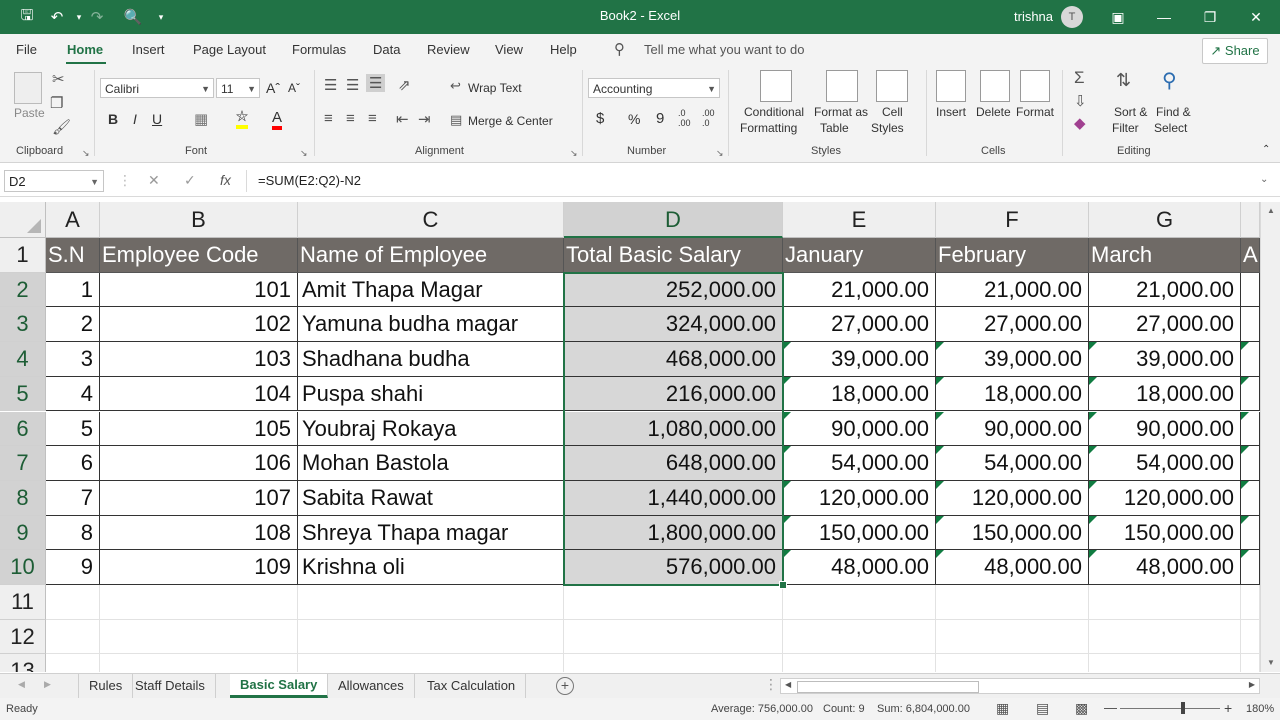 Image resolution: width=1280 pixels, height=720 pixels. What do you see at coordinates (1228, 708) in the screenshot?
I see `zoom-in-icon: +` at bounding box center [1228, 708].